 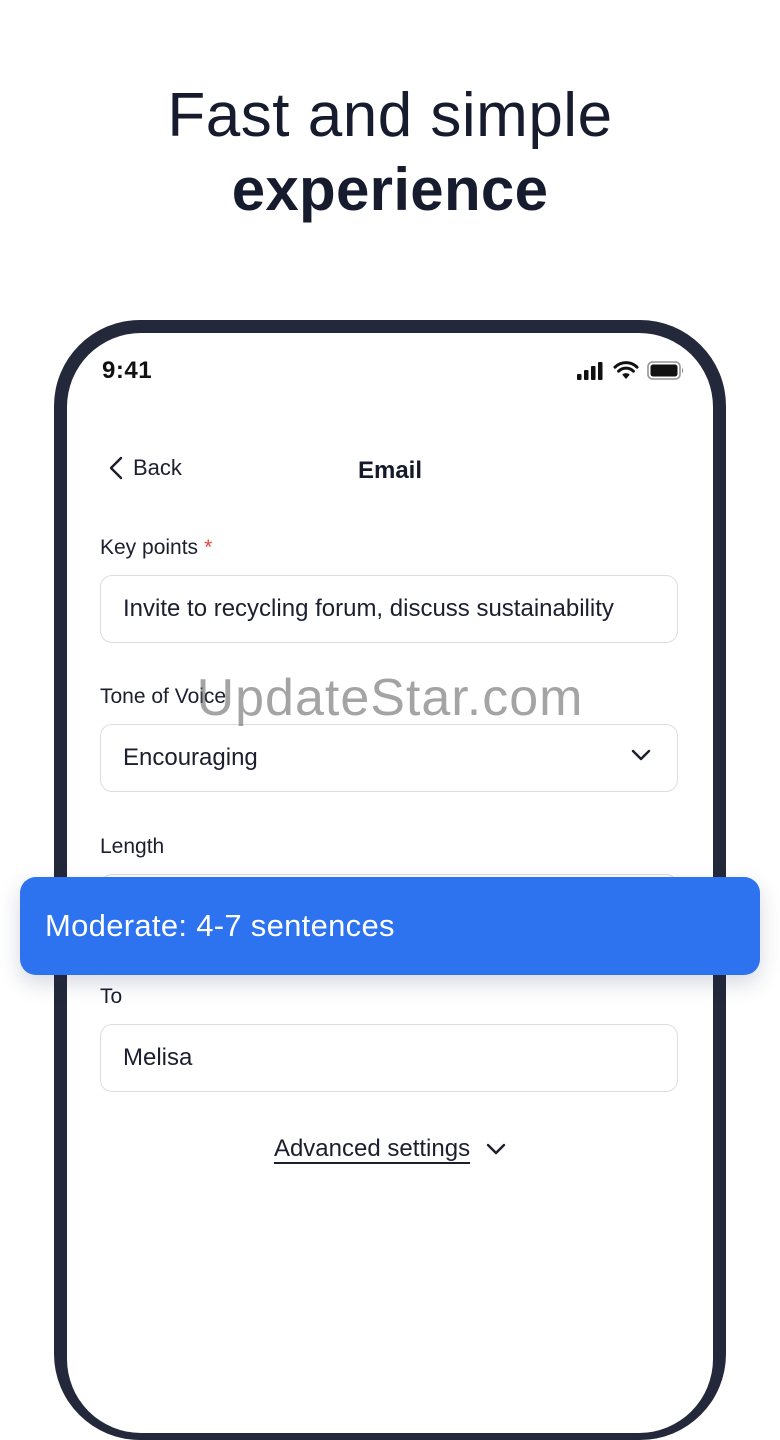 I want to click on status-time: 9:41, so click(x=127, y=370).